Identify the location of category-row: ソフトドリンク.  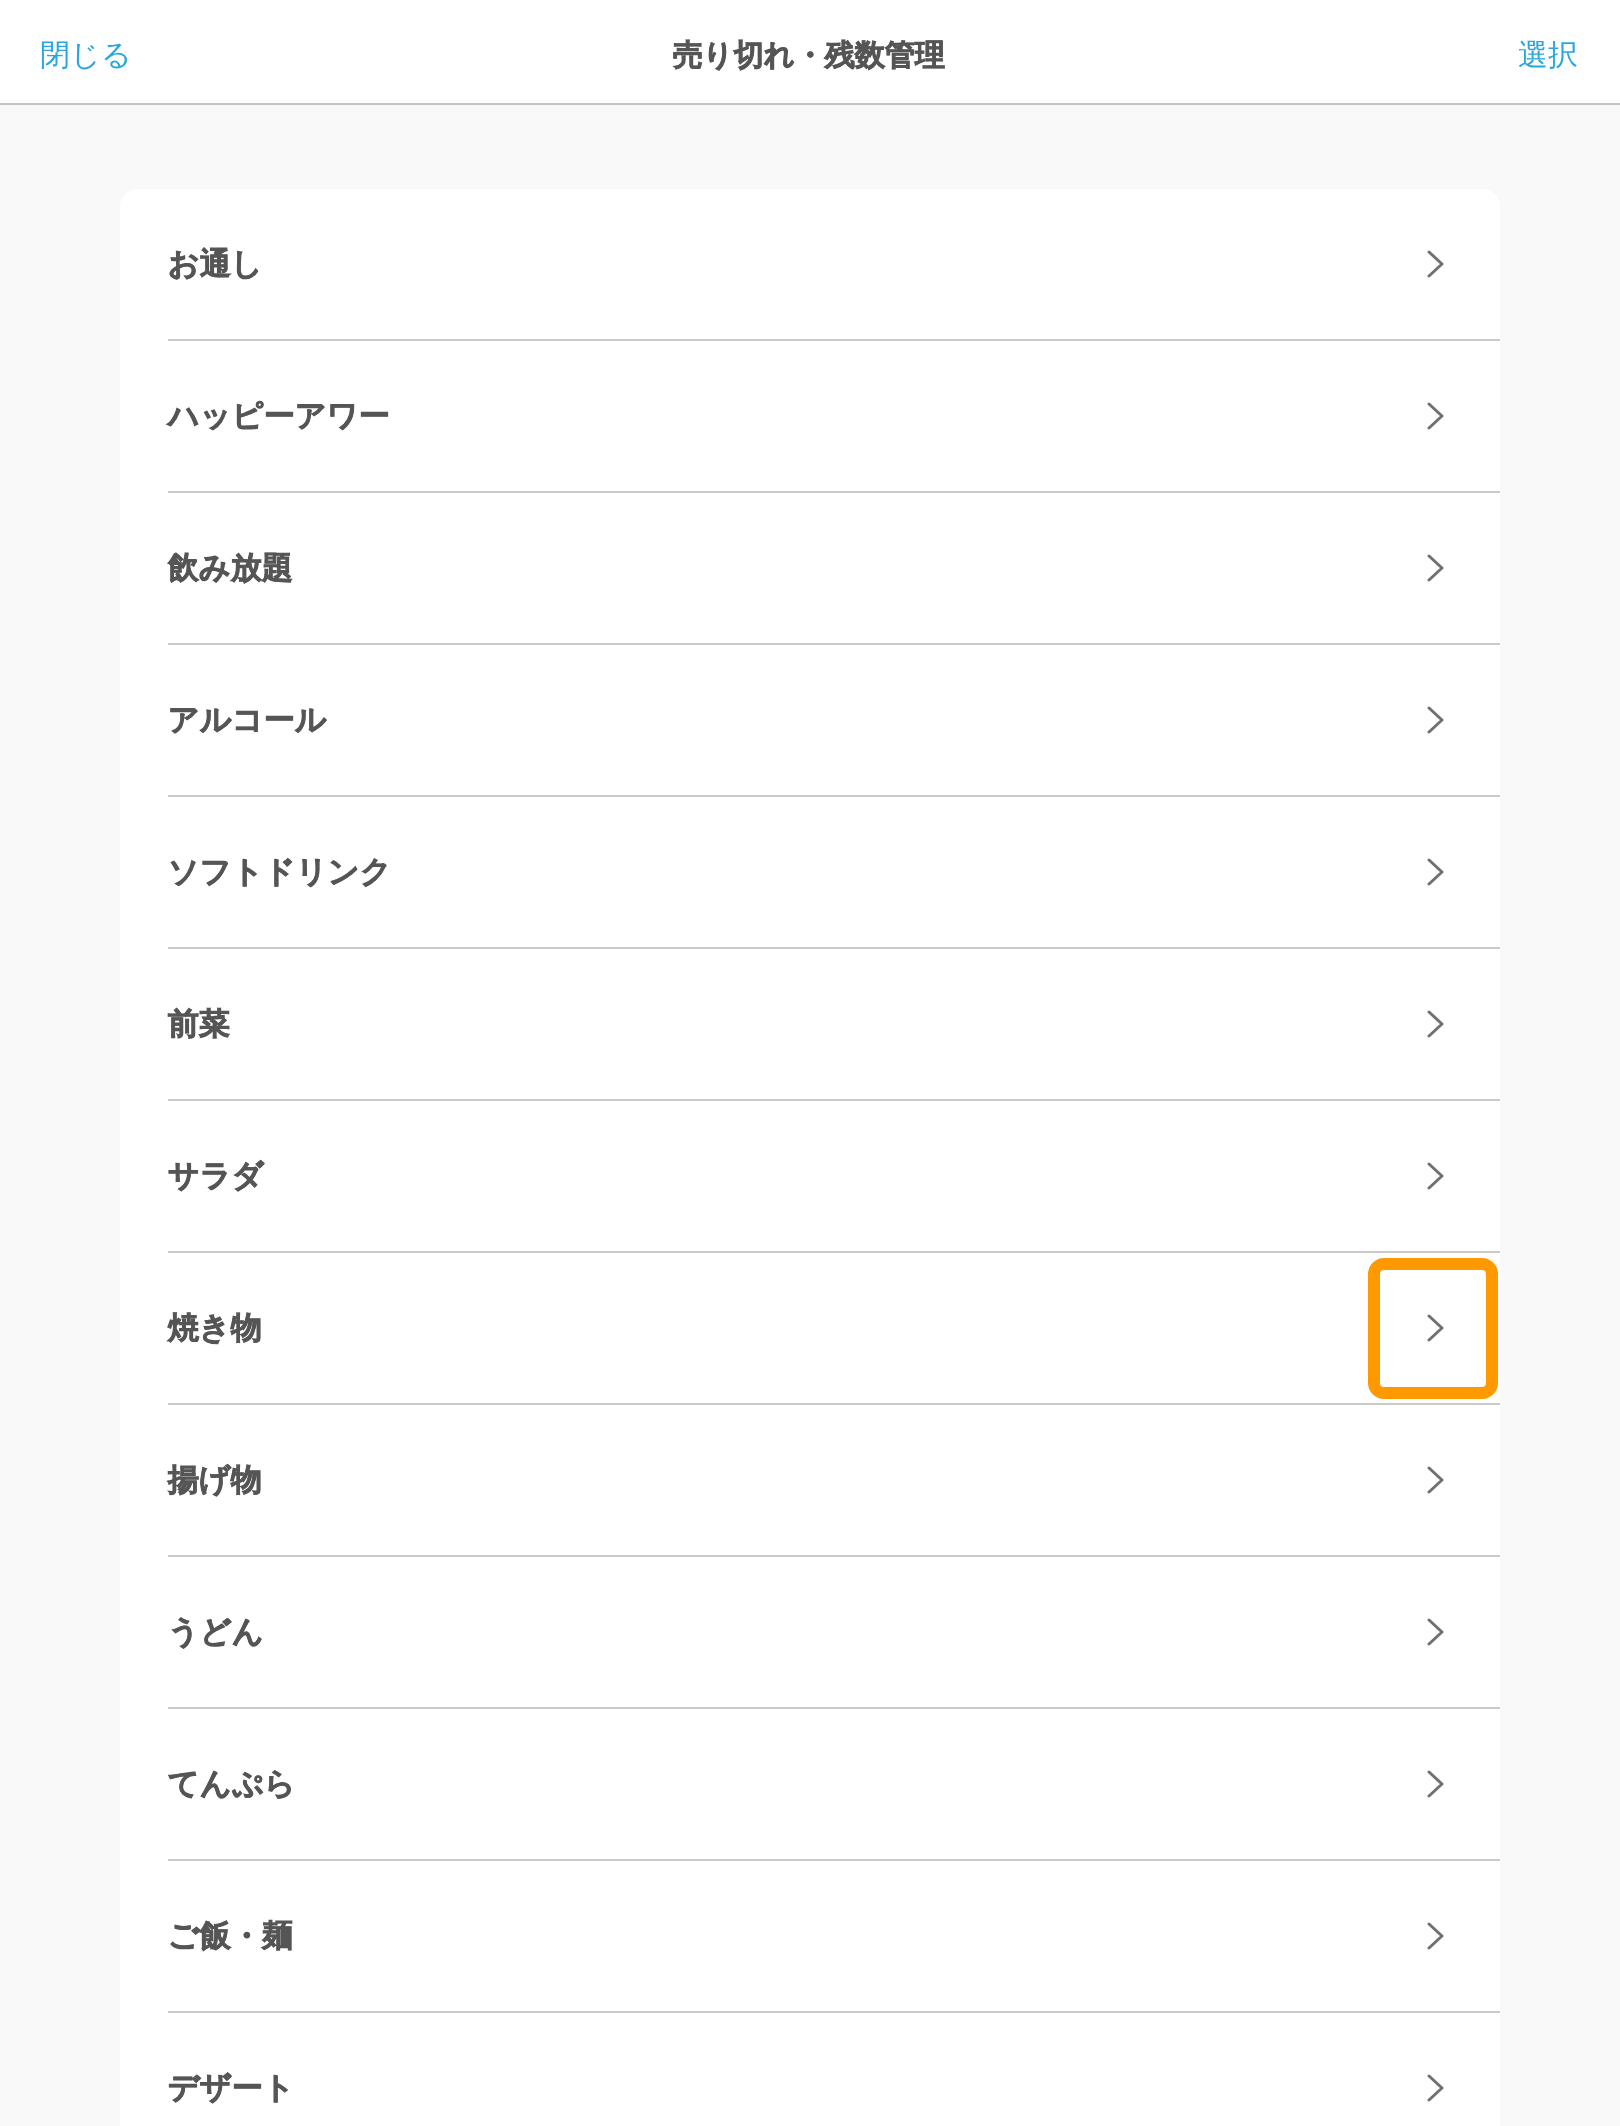
(834, 873).